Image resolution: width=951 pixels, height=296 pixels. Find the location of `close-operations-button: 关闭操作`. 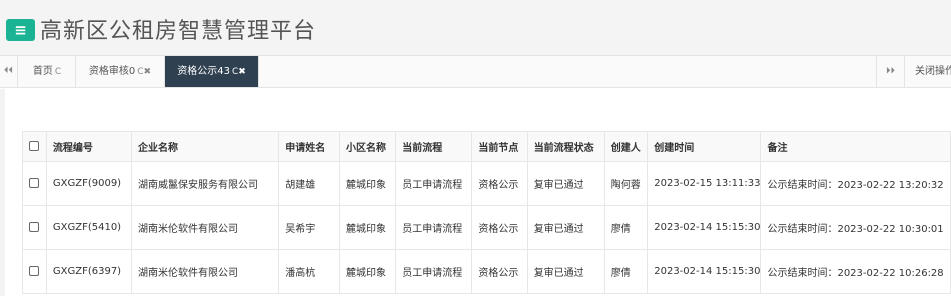

close-operations-button: 关闭操作 is located at coordinates (927, 71).